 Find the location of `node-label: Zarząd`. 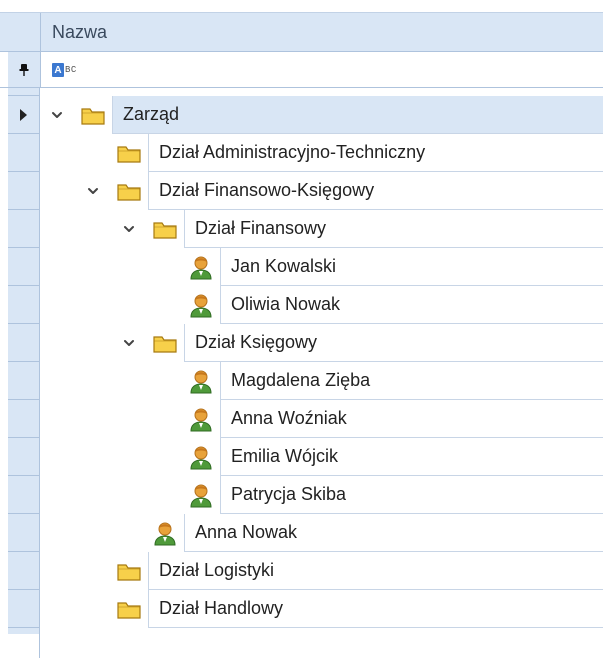

node-label: Zarząd is located at coordinates (357, 114).